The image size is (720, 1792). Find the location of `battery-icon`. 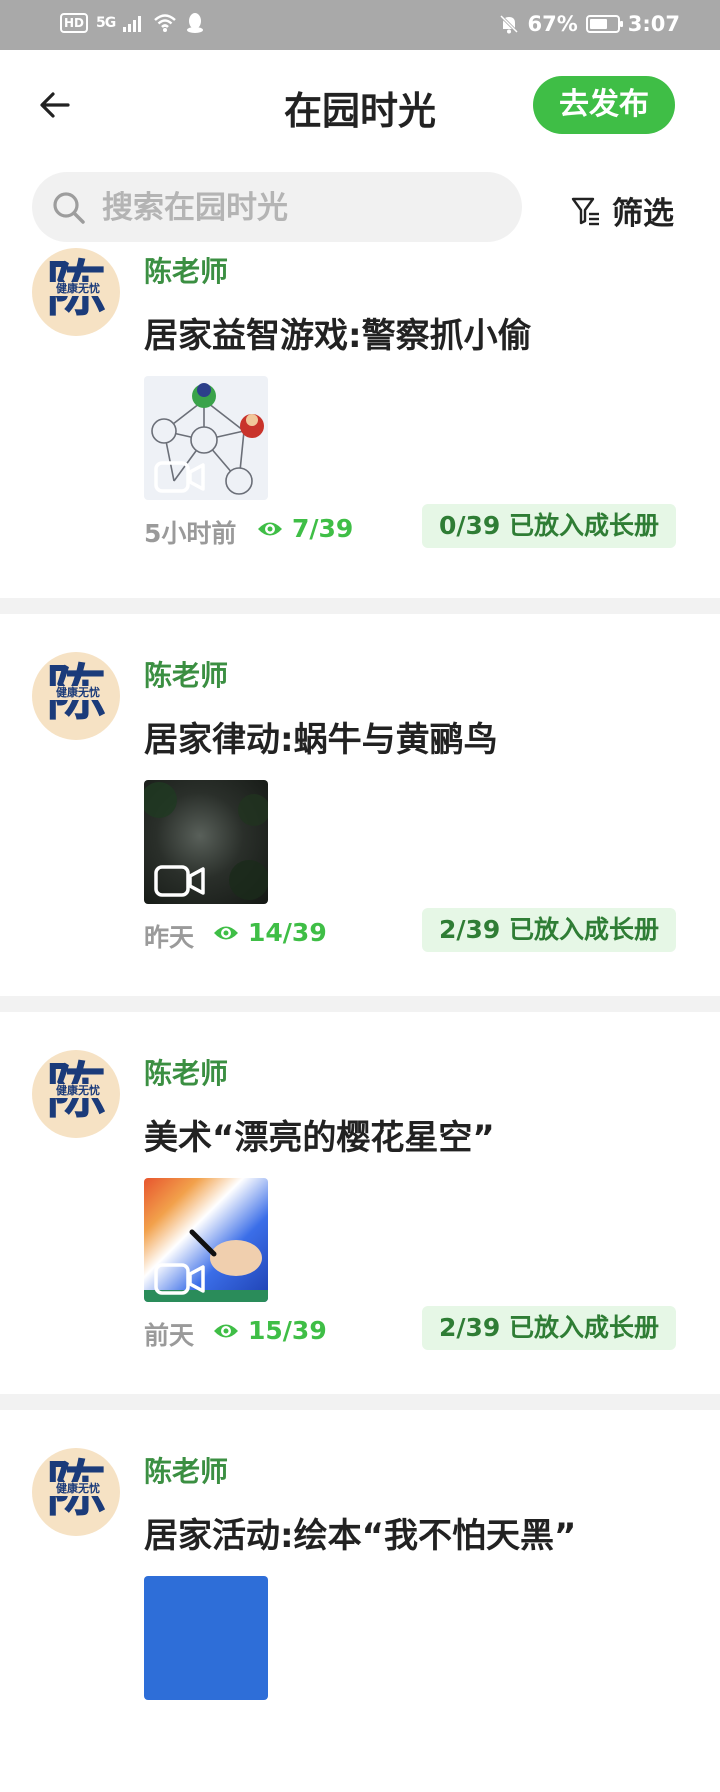

battery-icon is located at coordinates (604, 24).